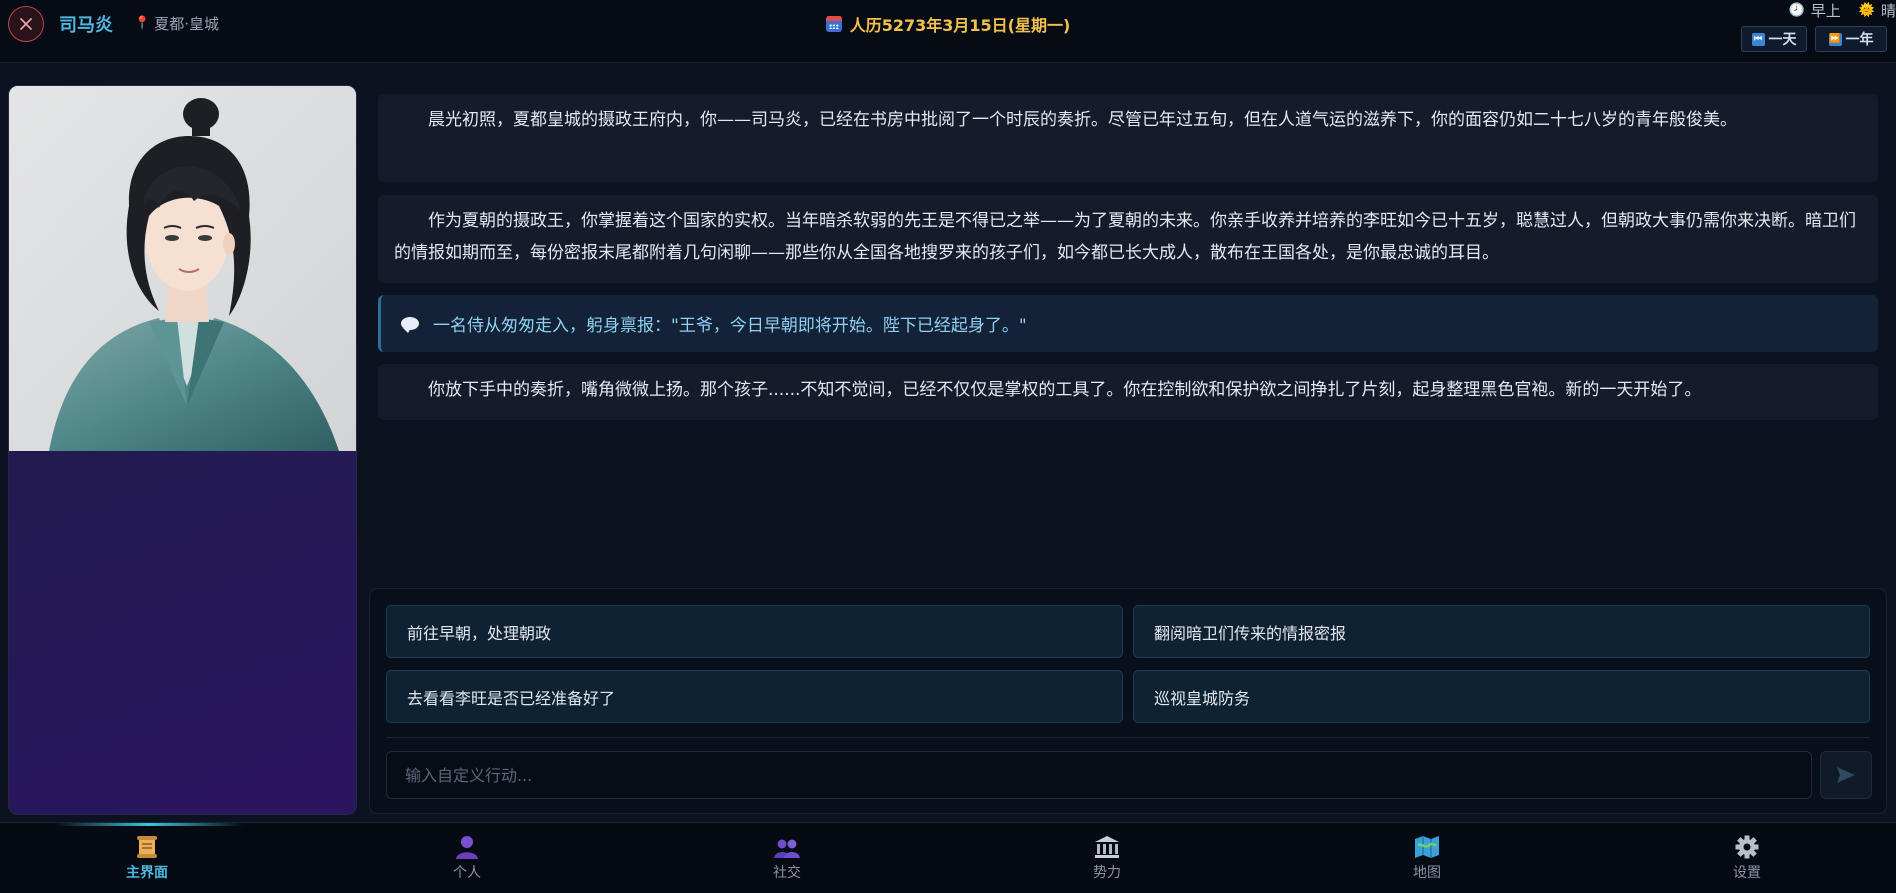 The height and width of the screenshot is (893, 1896). Describe the element at coordinates (467, 847) in the screenshot. I see `person-icon` at that location.